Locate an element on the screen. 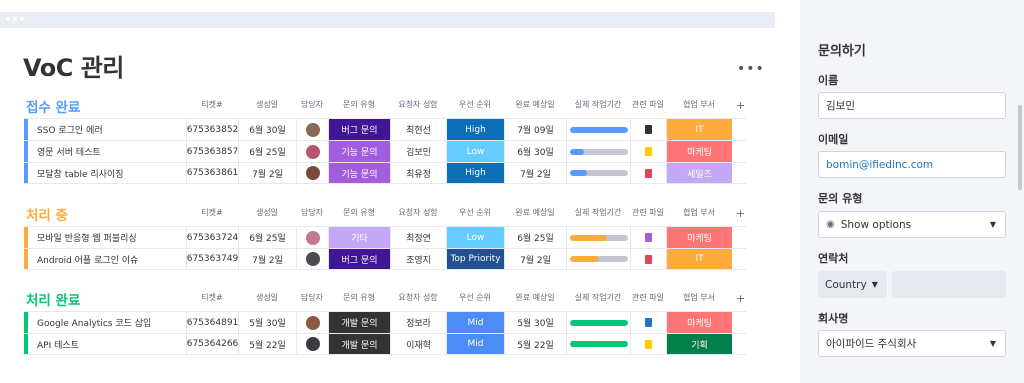  type-pill: 기타 is located at coordinates (359, 237).